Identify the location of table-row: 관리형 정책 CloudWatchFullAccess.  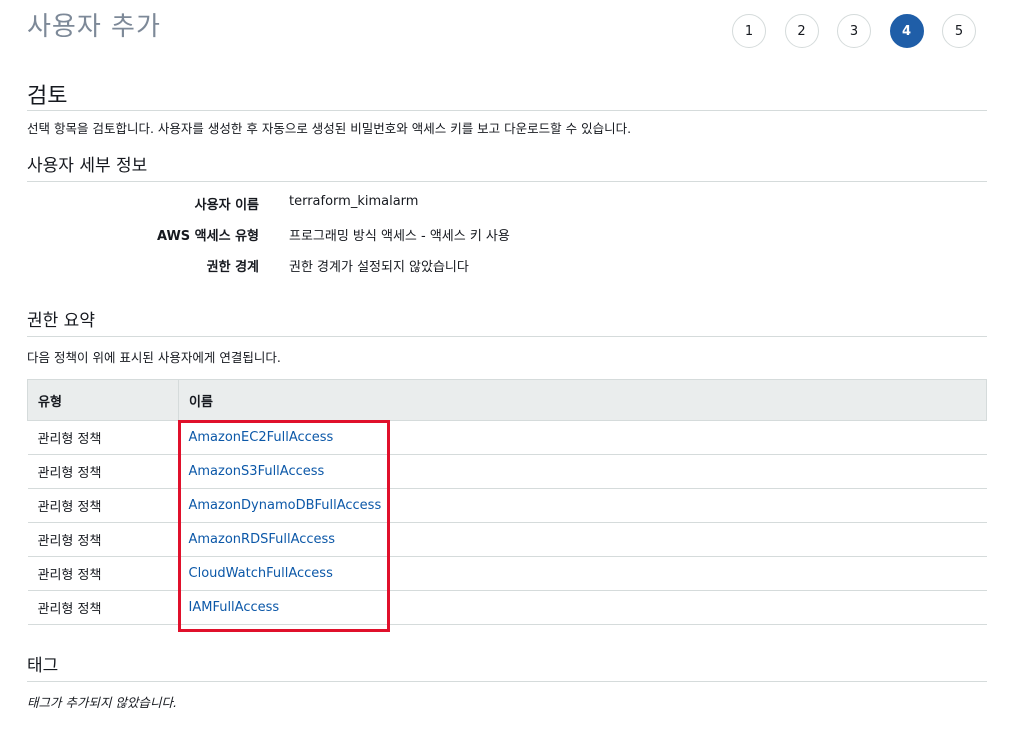
(507, 573).